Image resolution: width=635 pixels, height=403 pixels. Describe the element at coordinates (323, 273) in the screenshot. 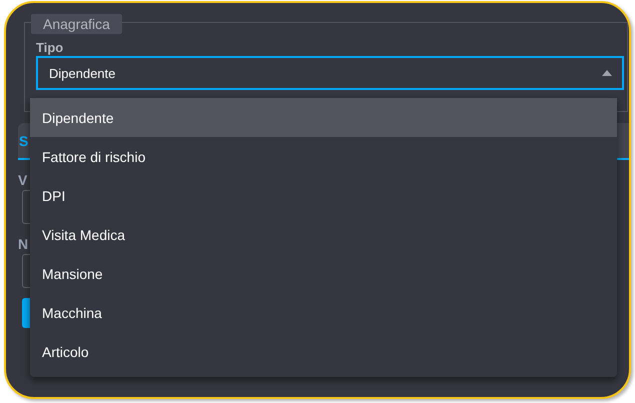

I see `dropdown-option: Mansione` at that location.